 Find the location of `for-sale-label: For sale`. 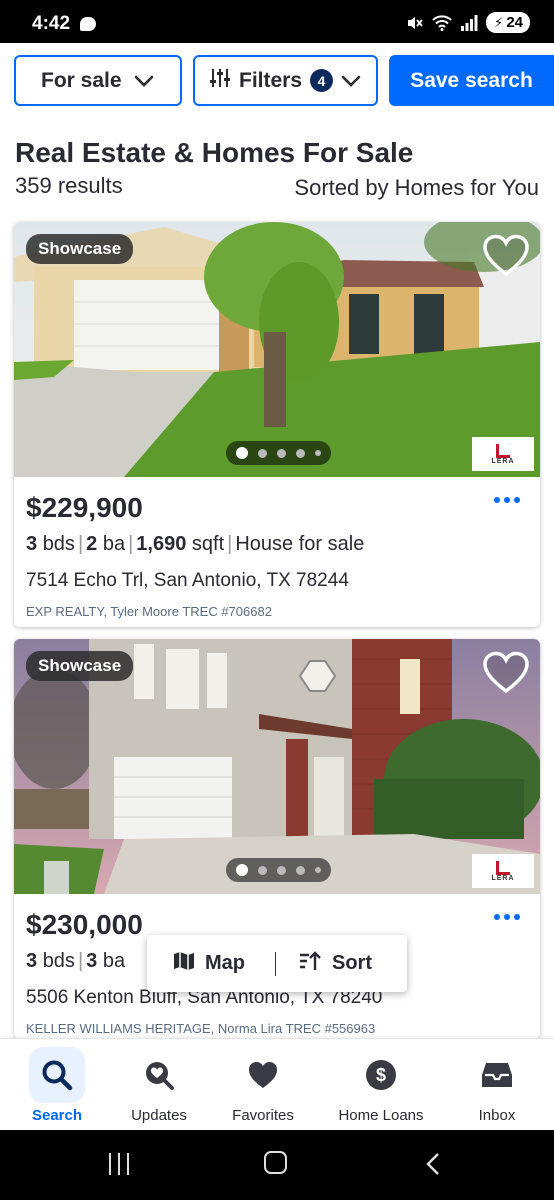

for-sale-label: For sale is located at coordinates (81, 80).